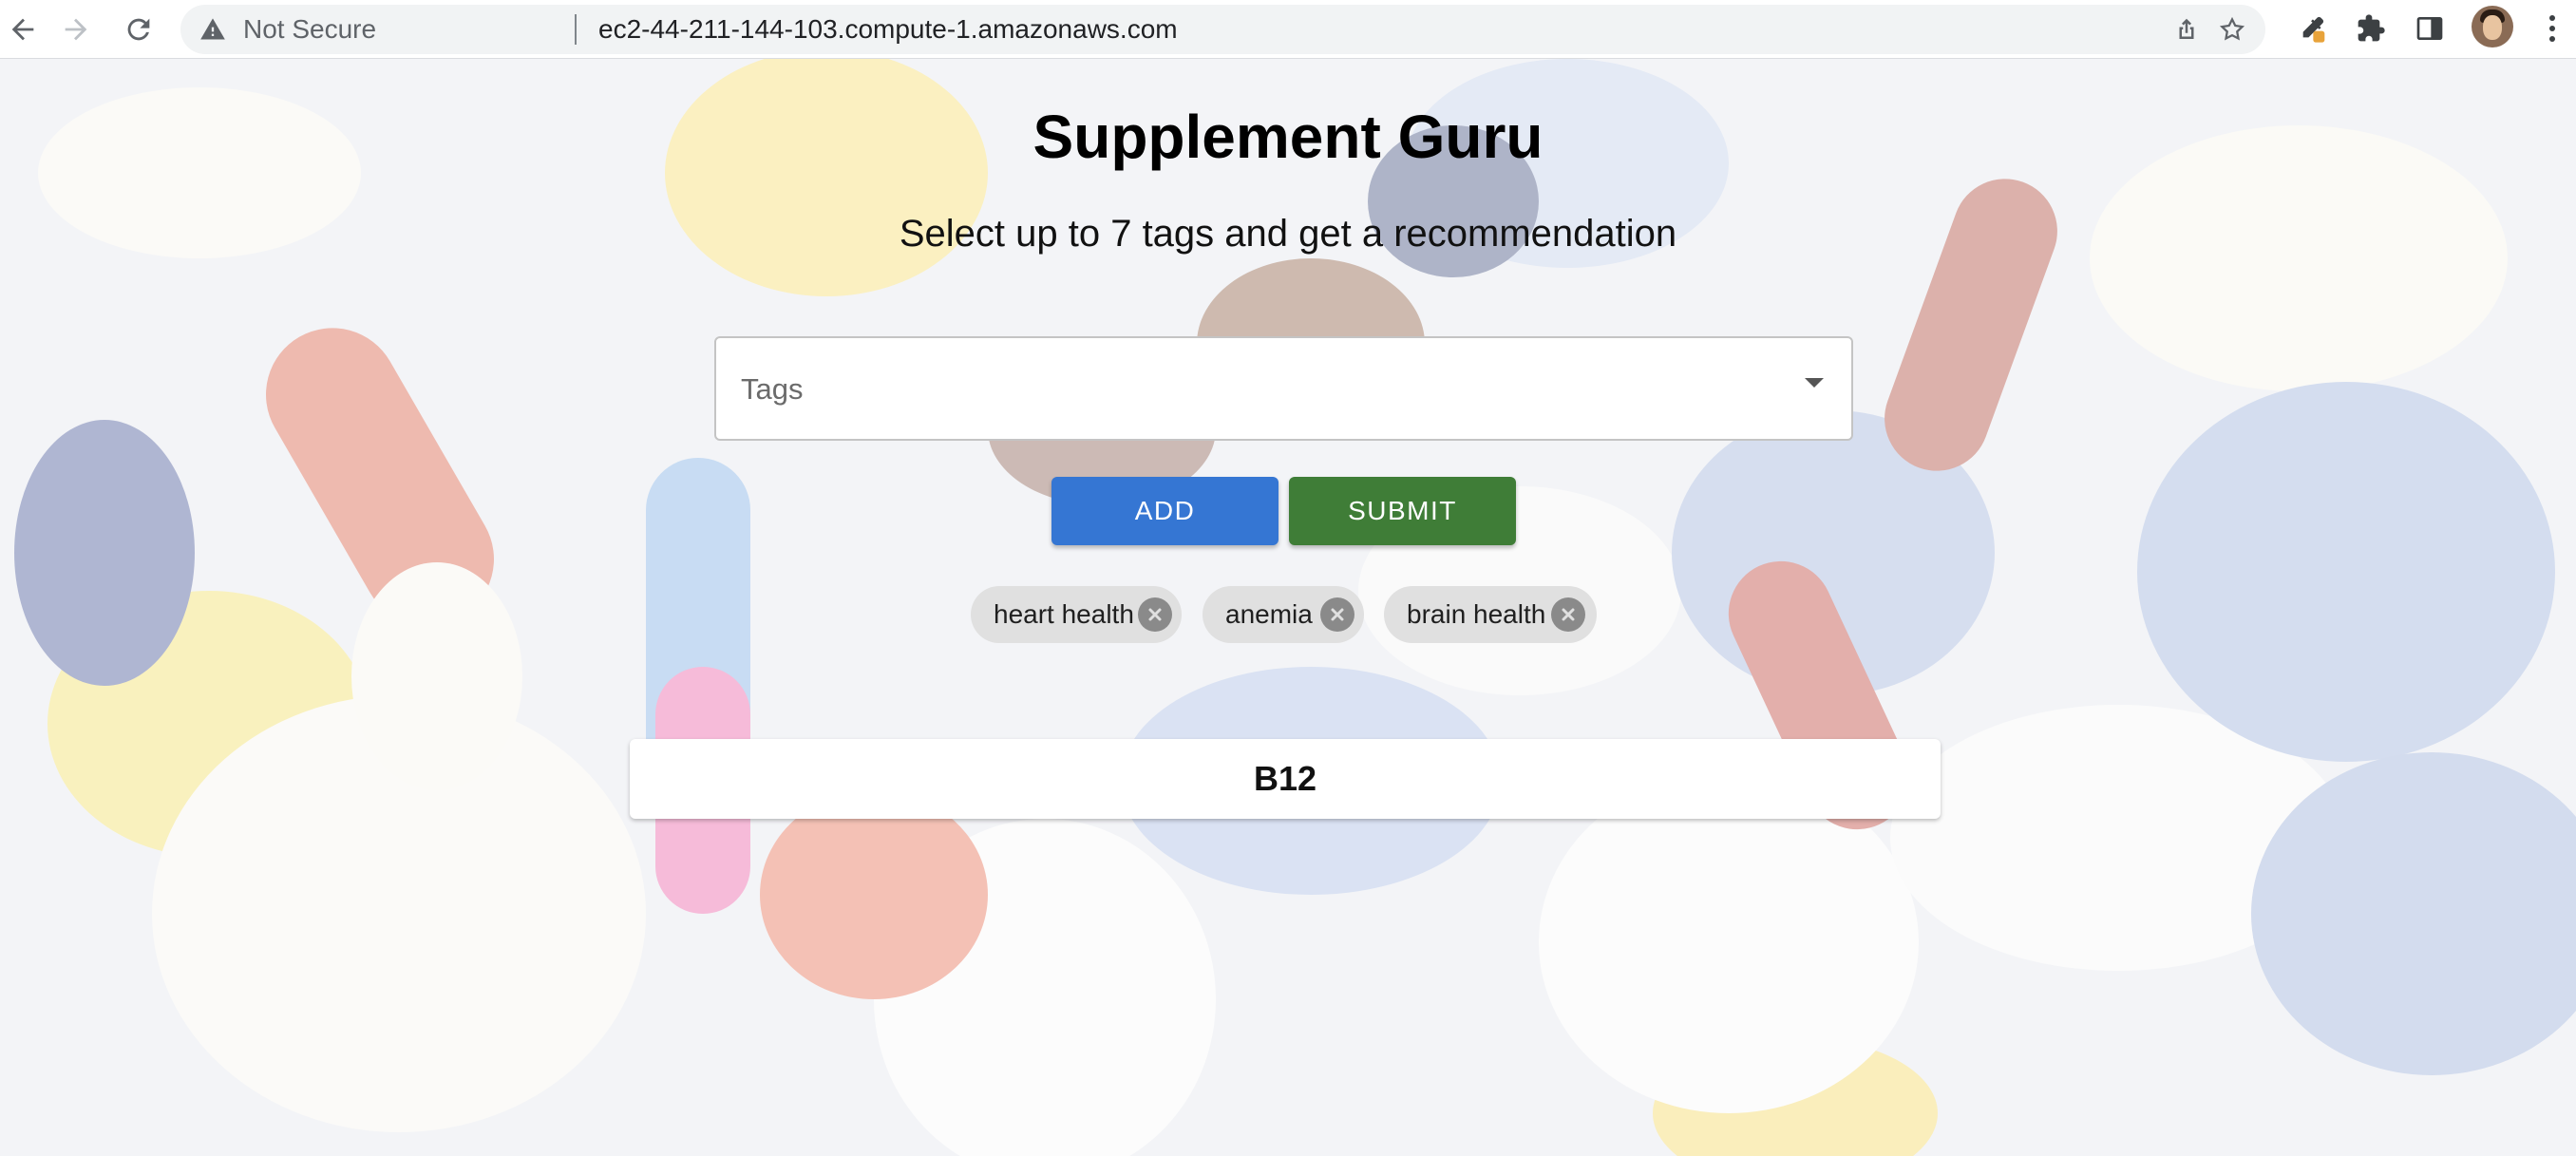 This screenshot has width=2576, height=1156. I want to click on tag-chip-brain-health: brain health, so click(1490, 614).